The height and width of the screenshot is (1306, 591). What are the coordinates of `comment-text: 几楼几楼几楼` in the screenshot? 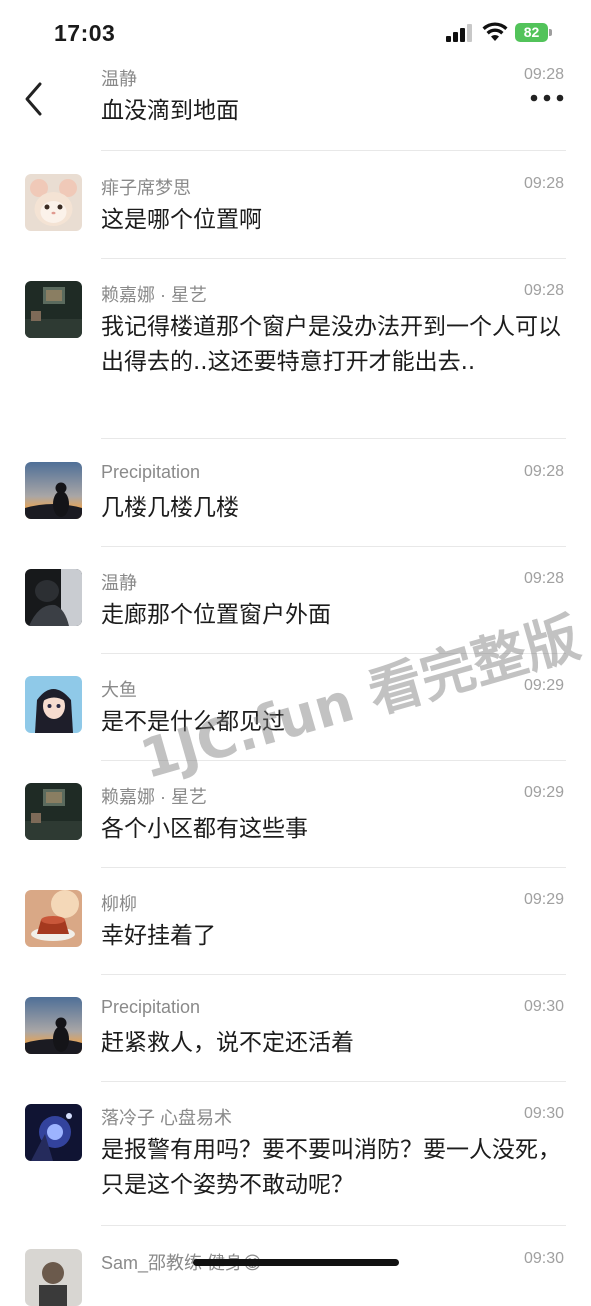 It's located at (170, 508).